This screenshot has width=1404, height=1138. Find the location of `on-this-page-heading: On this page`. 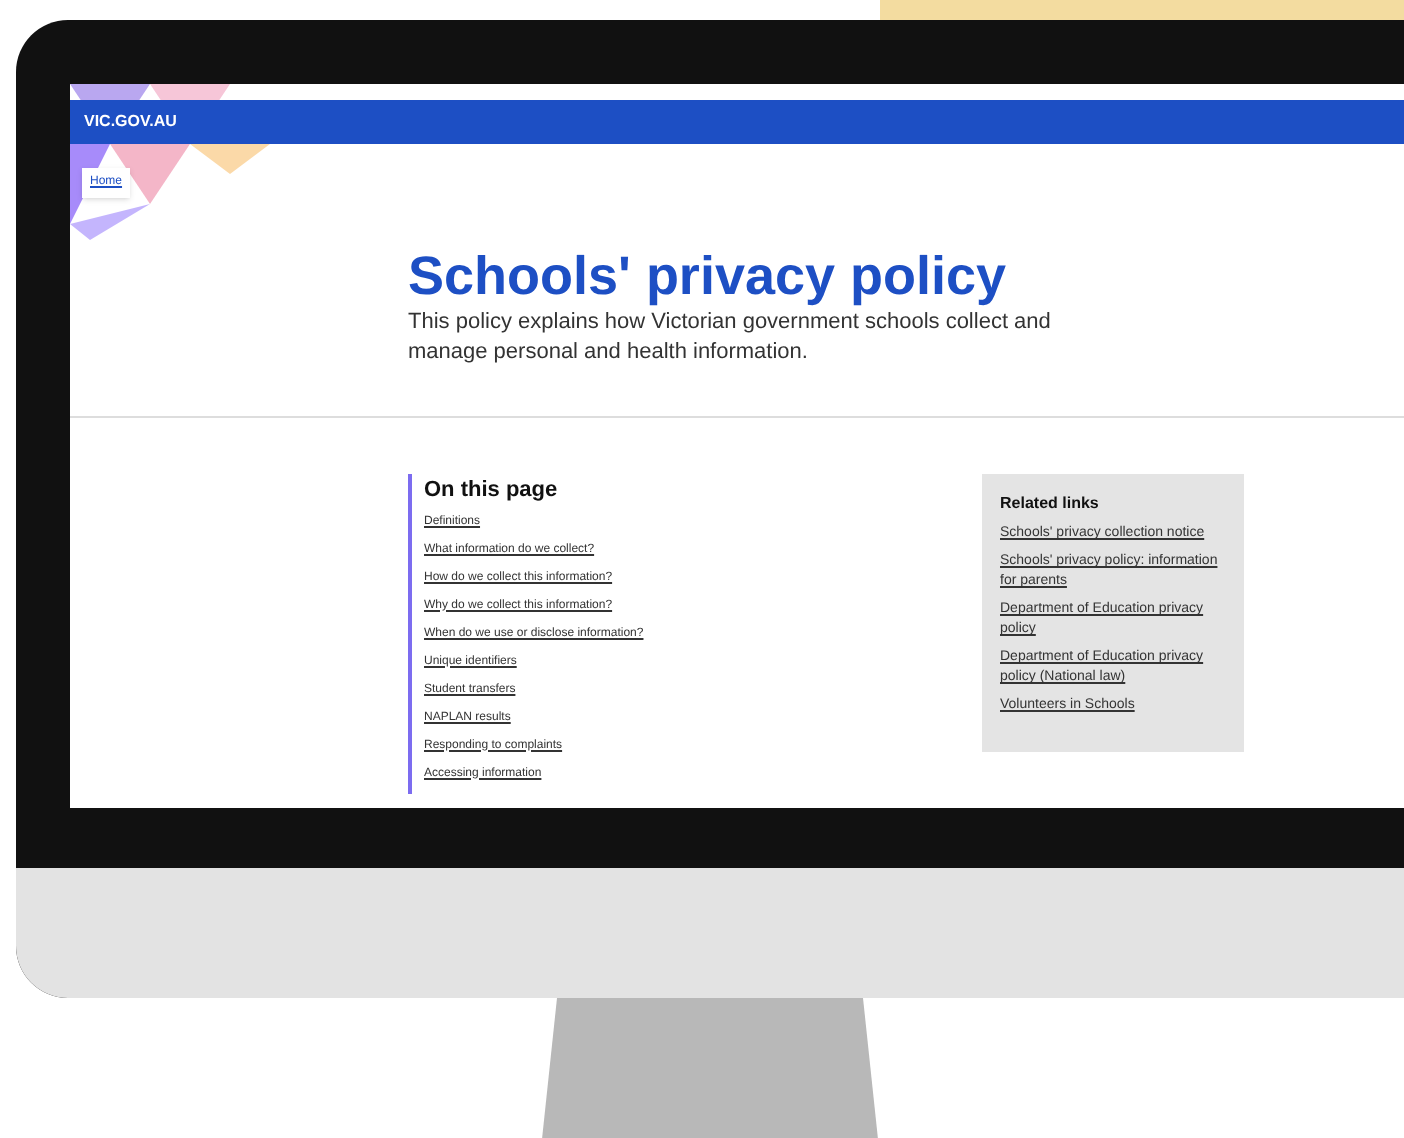

on-this-page-heading: On this page is located at coordinates (492, 491).